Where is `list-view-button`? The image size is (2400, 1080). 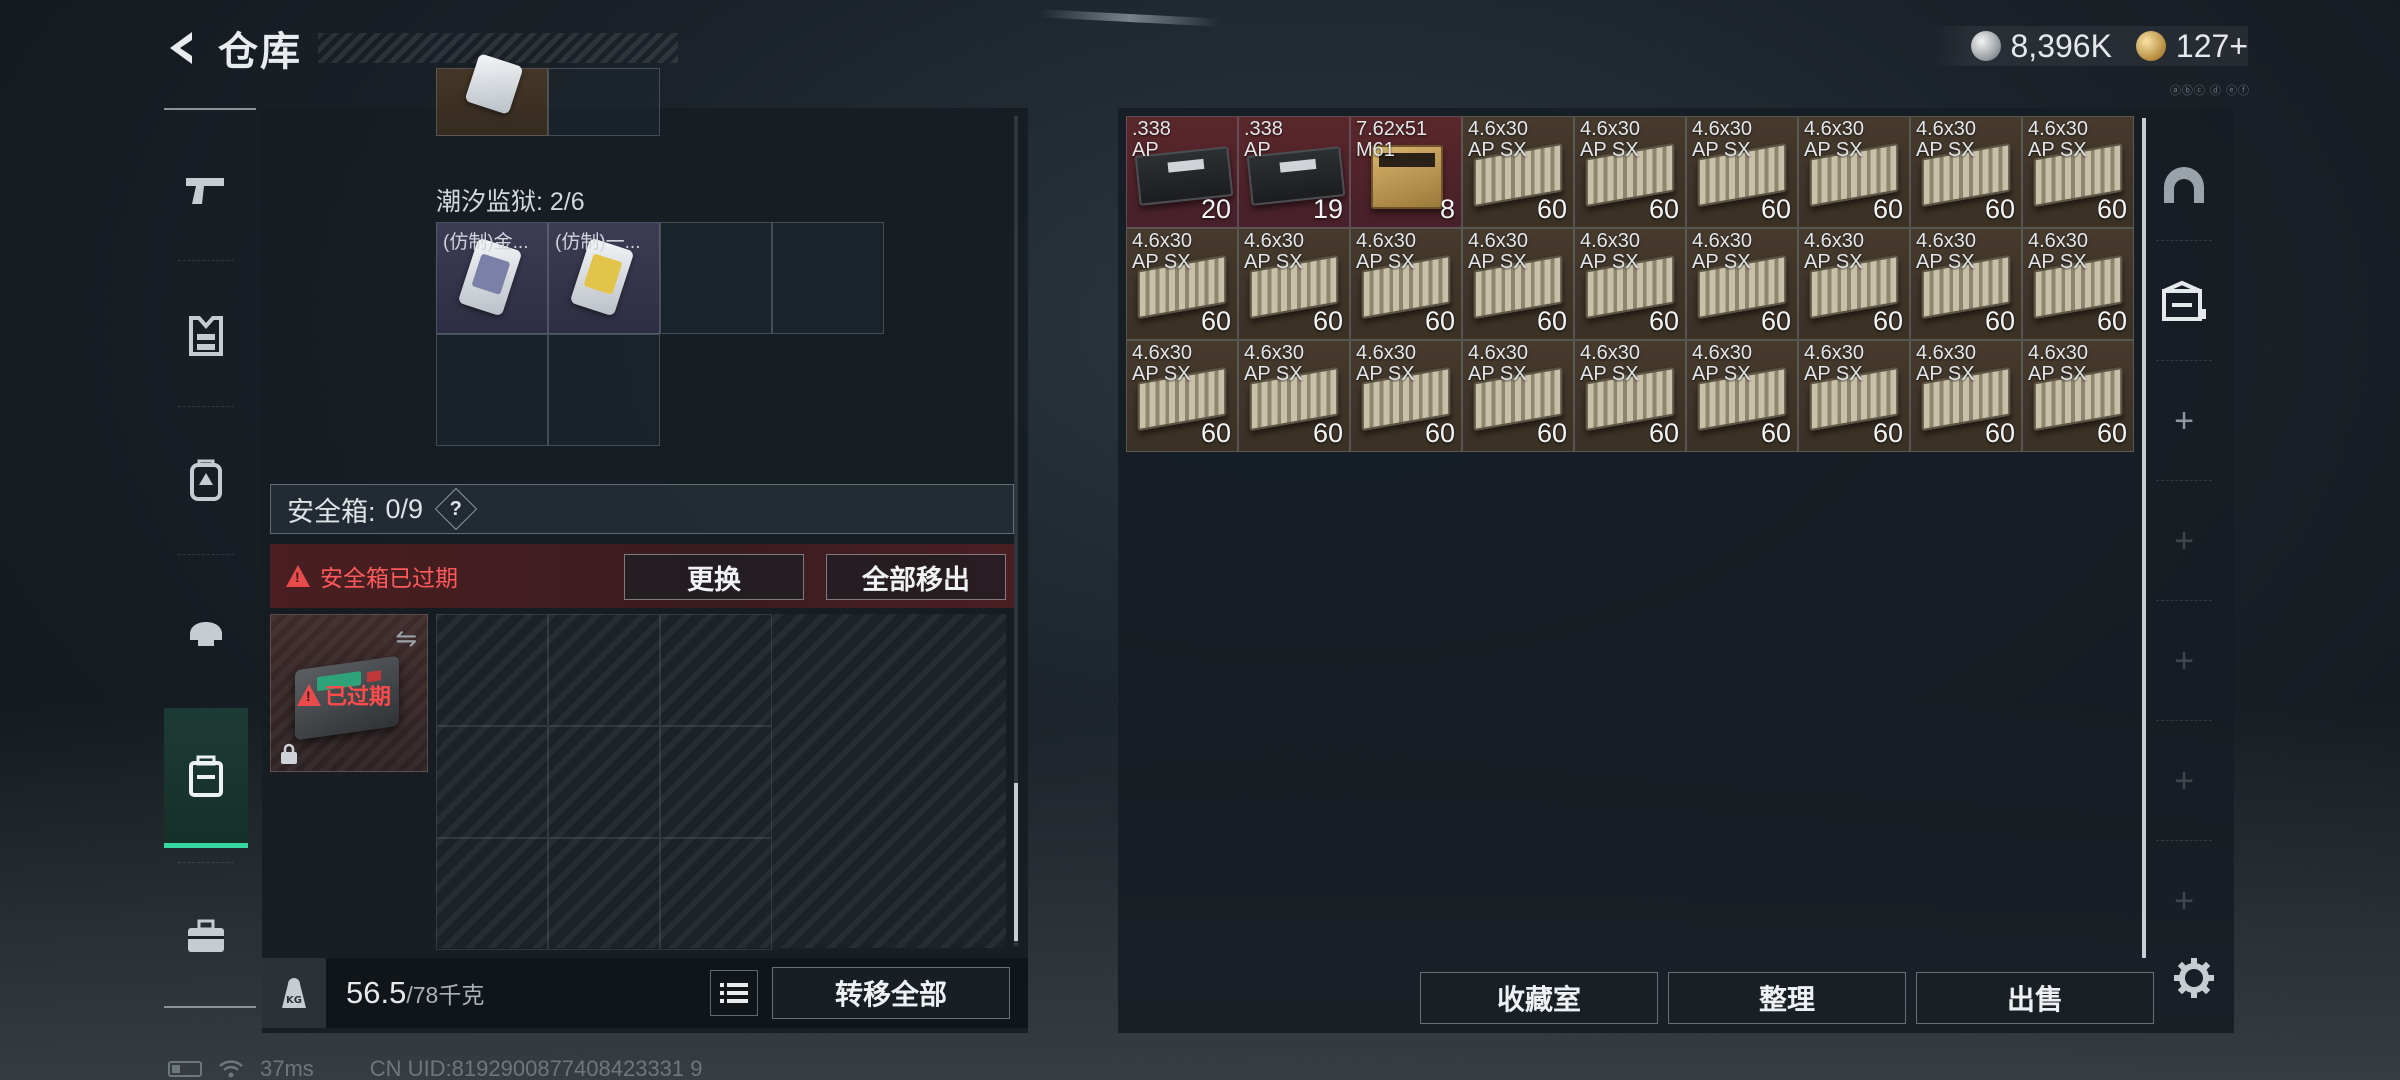
list-view-button is located at coordinates (734, 993).